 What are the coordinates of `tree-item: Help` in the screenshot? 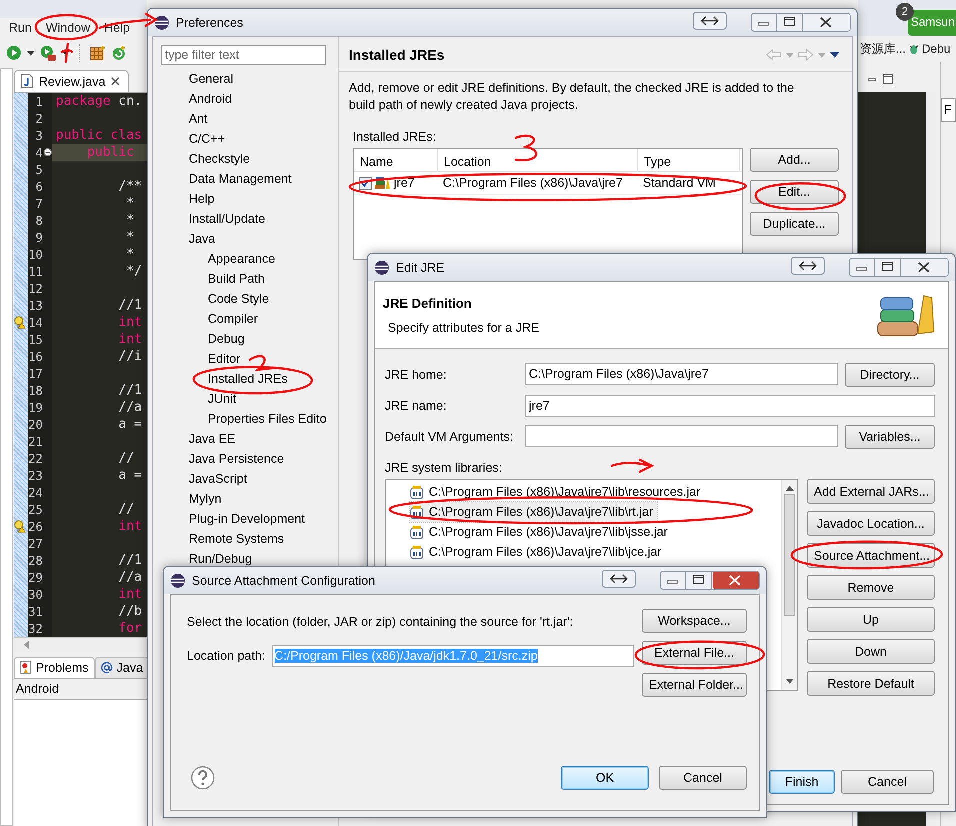 It's located at (188, 199).